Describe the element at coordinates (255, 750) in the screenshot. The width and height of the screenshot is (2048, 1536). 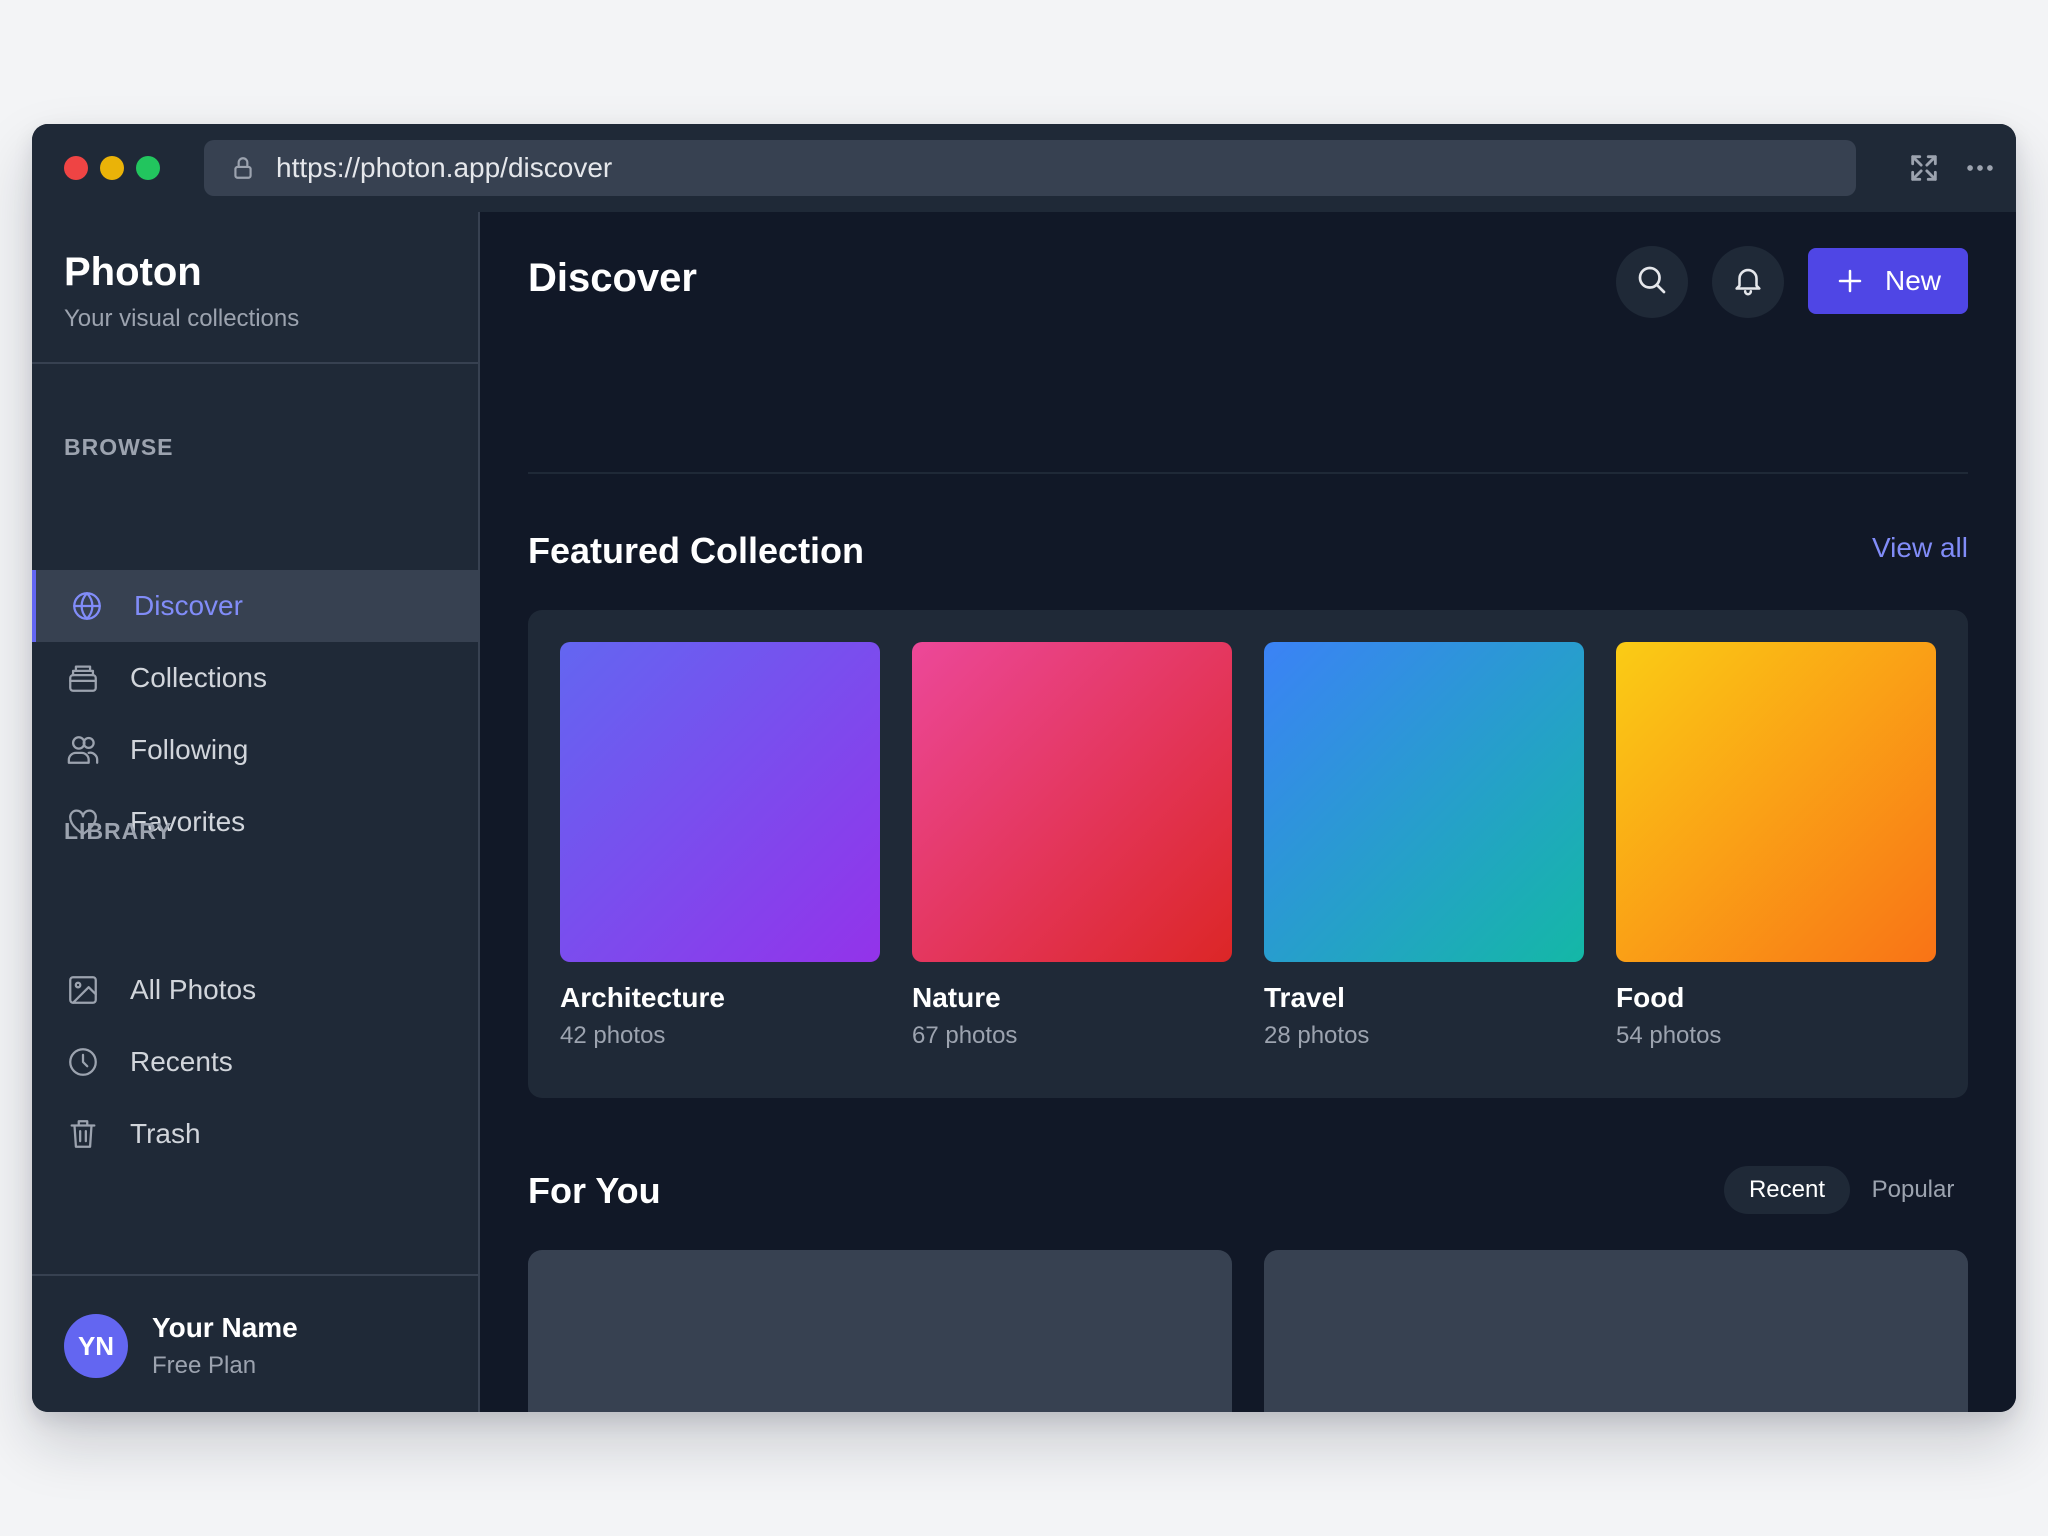
I see `sidebar-item-following: Following` at that location.